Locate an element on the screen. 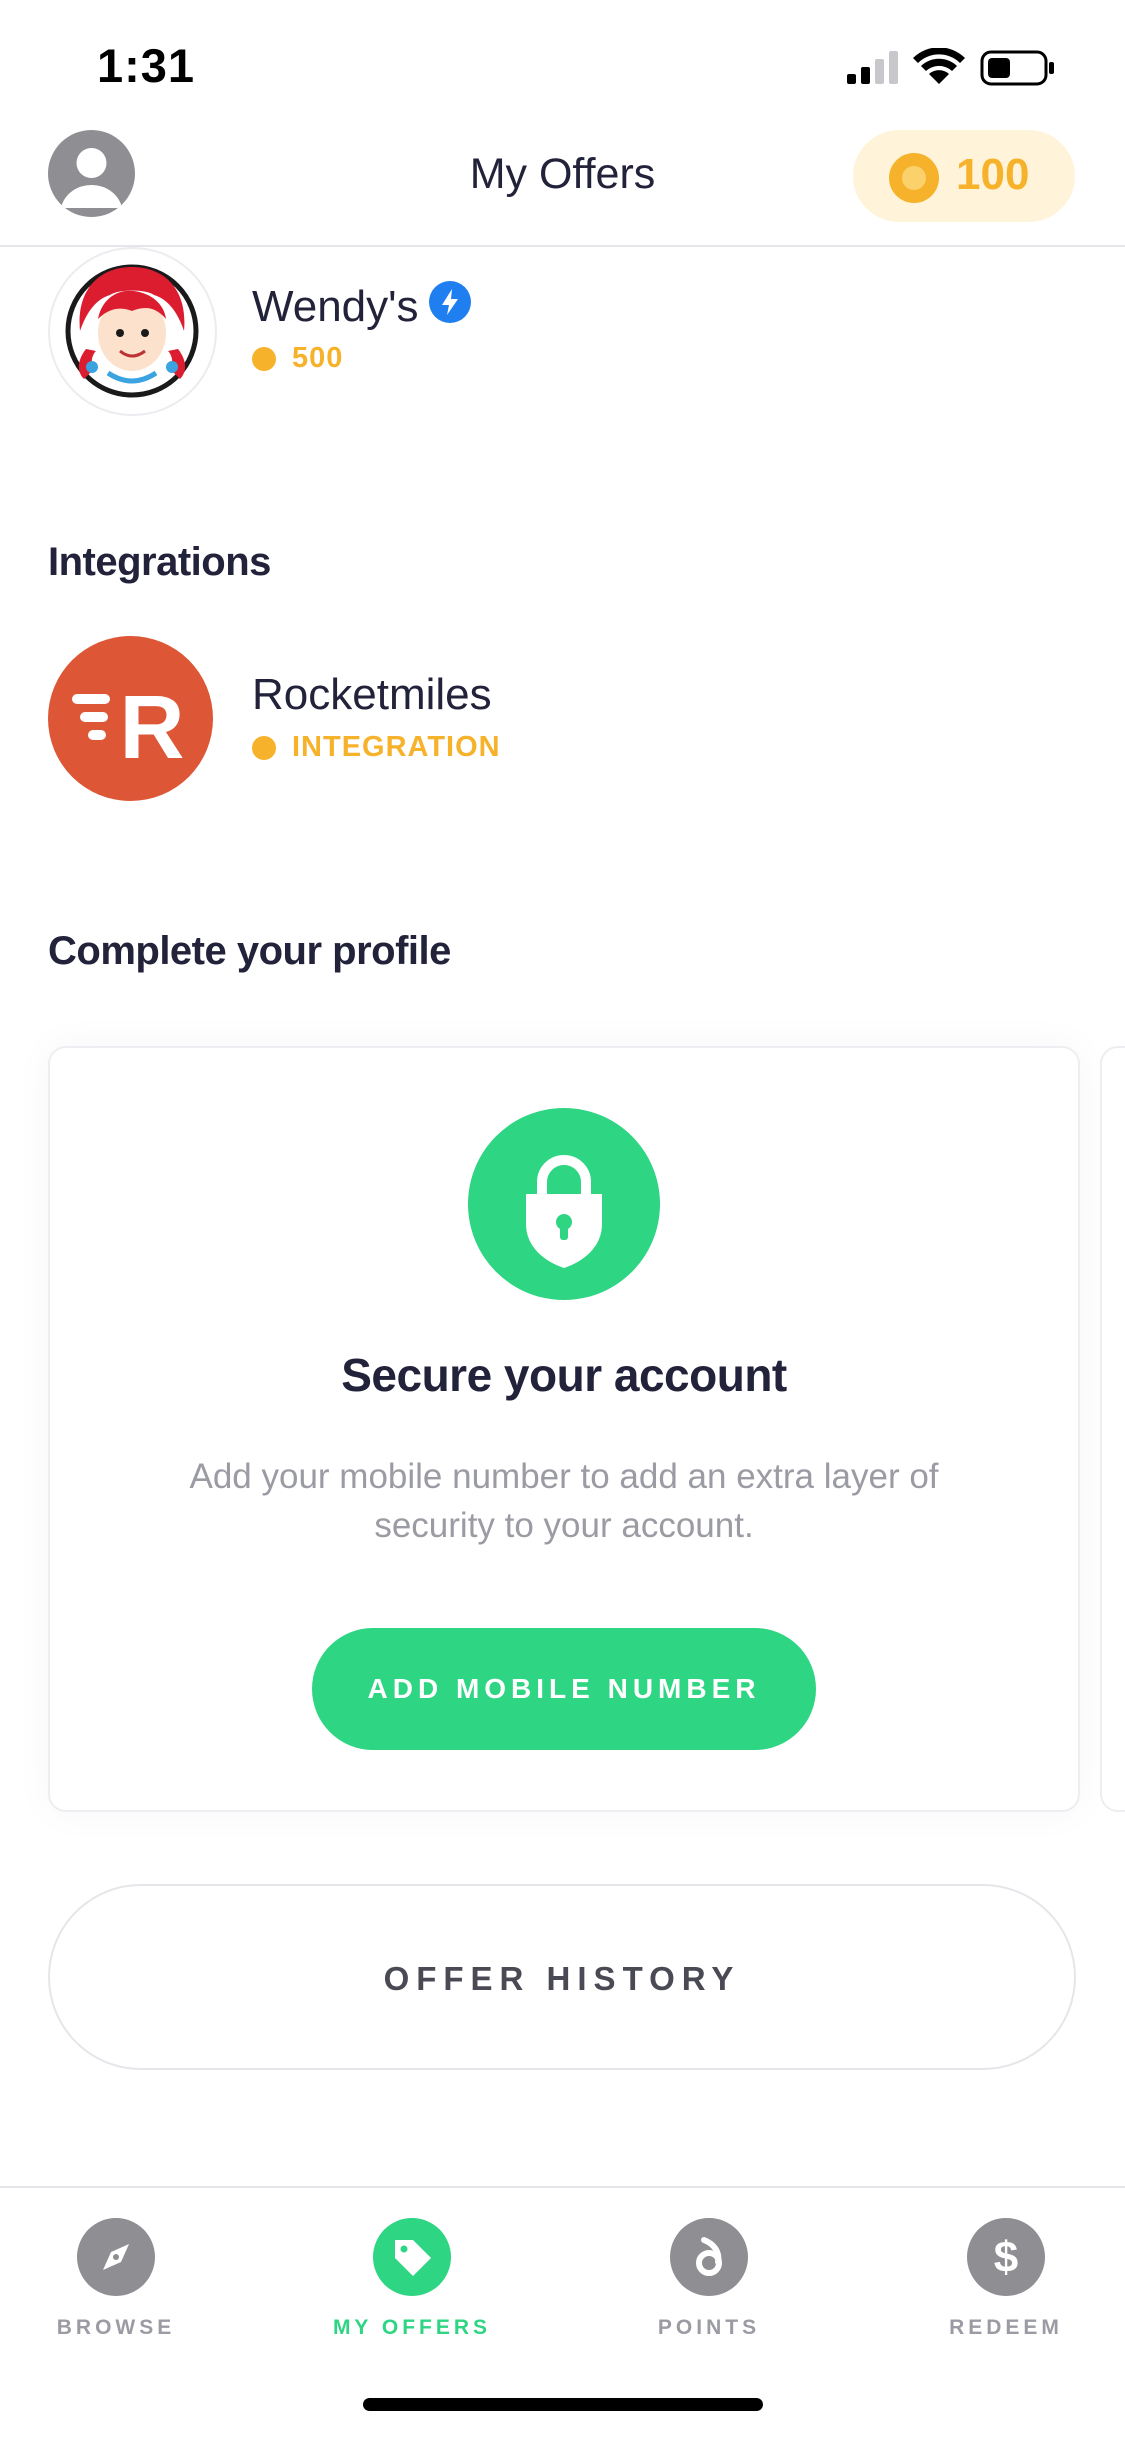 The width and height of the screenshot is (1125, 2438). status-time: 1:31 is located at coordinates (146, 65).